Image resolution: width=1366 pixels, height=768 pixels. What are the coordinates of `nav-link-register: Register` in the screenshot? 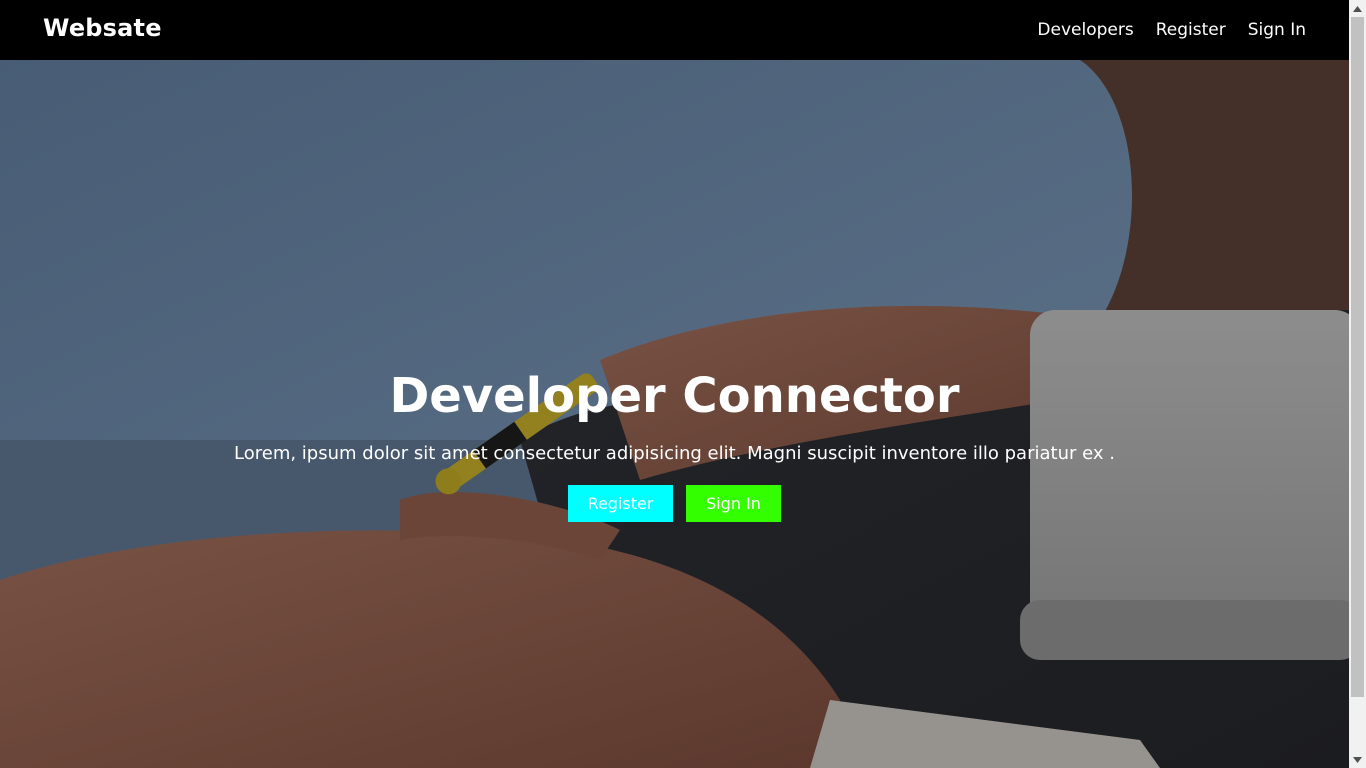 It's located at (1191, 30).